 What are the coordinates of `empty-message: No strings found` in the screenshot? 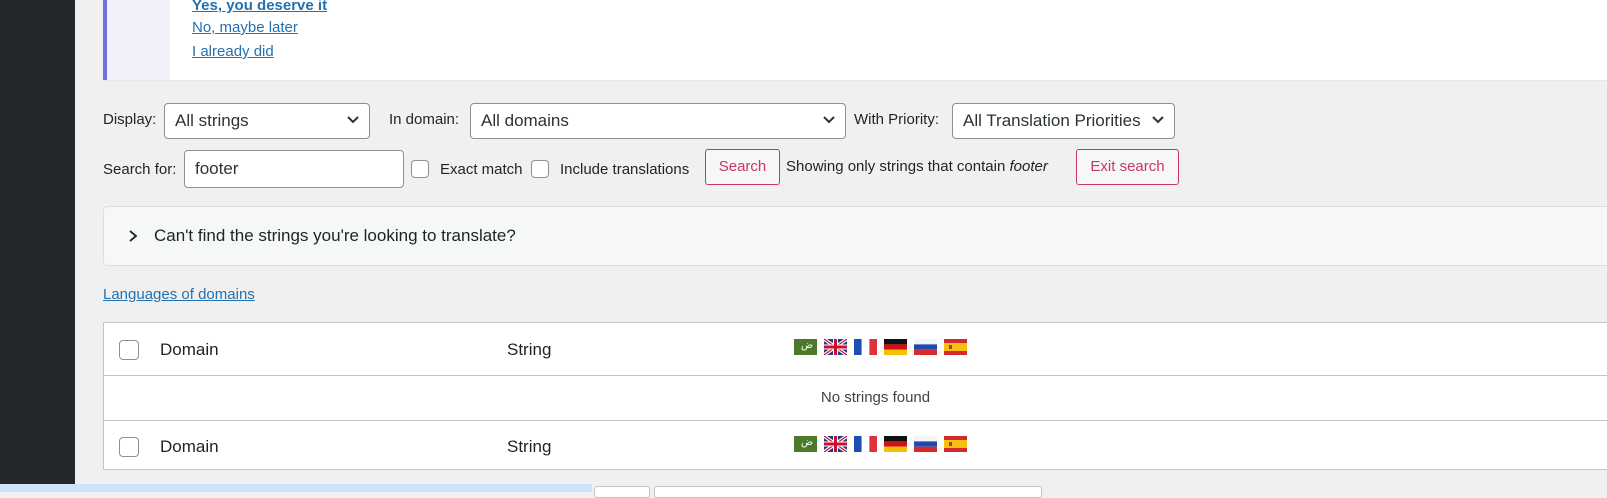 It's located at (875, 397).